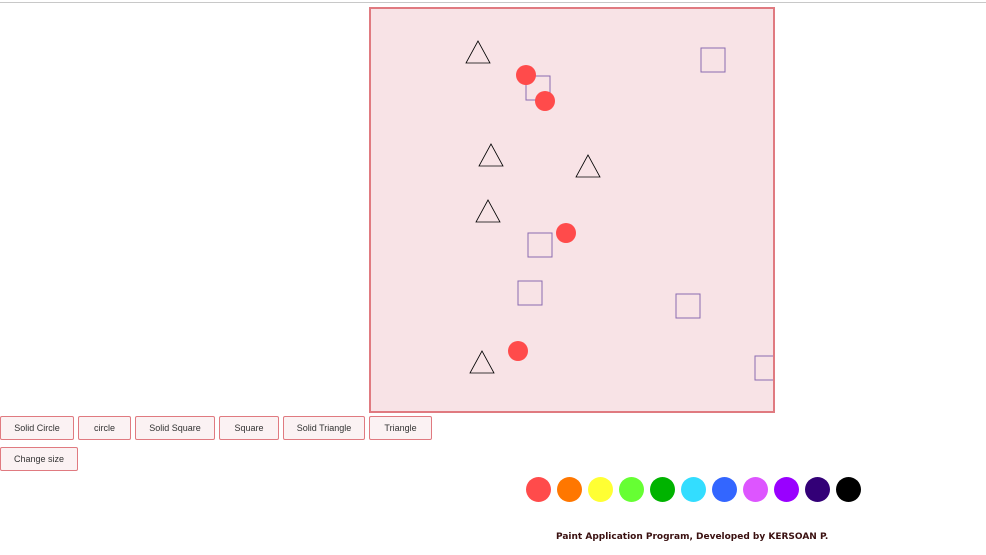 This screenshot has height=555, width=986. I want to click on solid-square-button: Solid Square, so click(175, 428).